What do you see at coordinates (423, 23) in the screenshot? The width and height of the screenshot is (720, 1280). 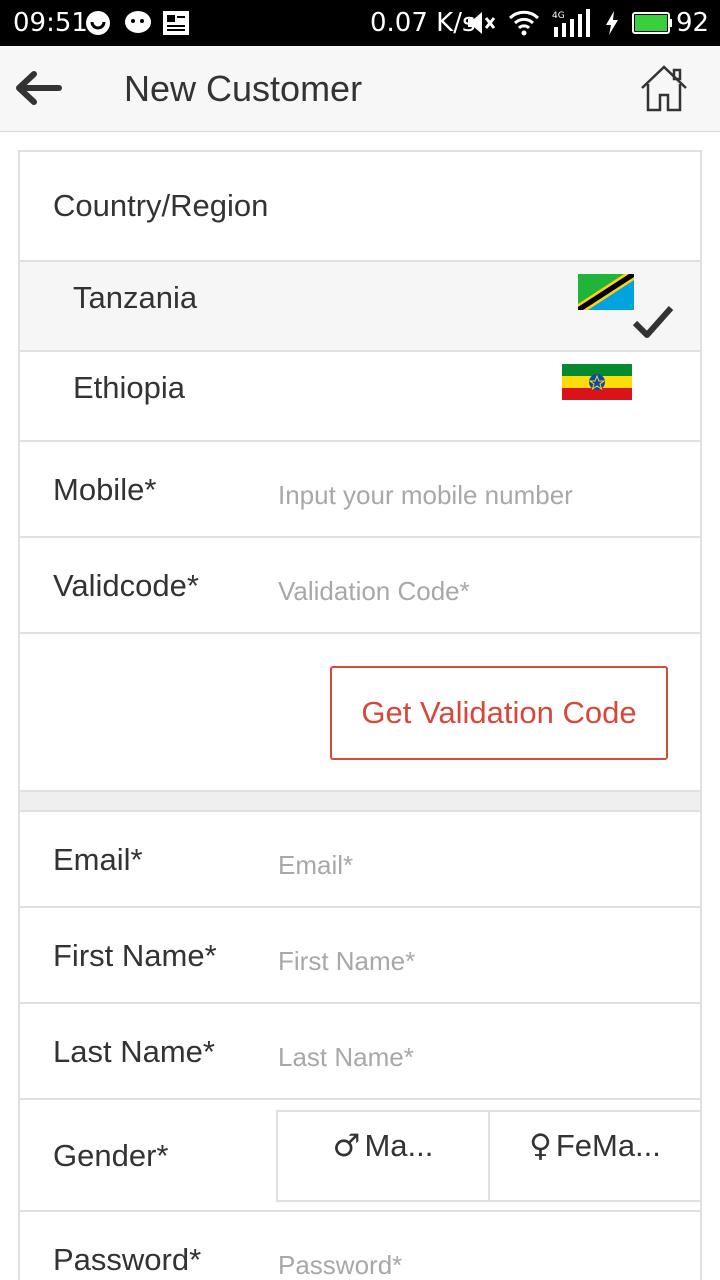 I see `network-speed: 0.07 K/s` at bounding box center [423, 23].